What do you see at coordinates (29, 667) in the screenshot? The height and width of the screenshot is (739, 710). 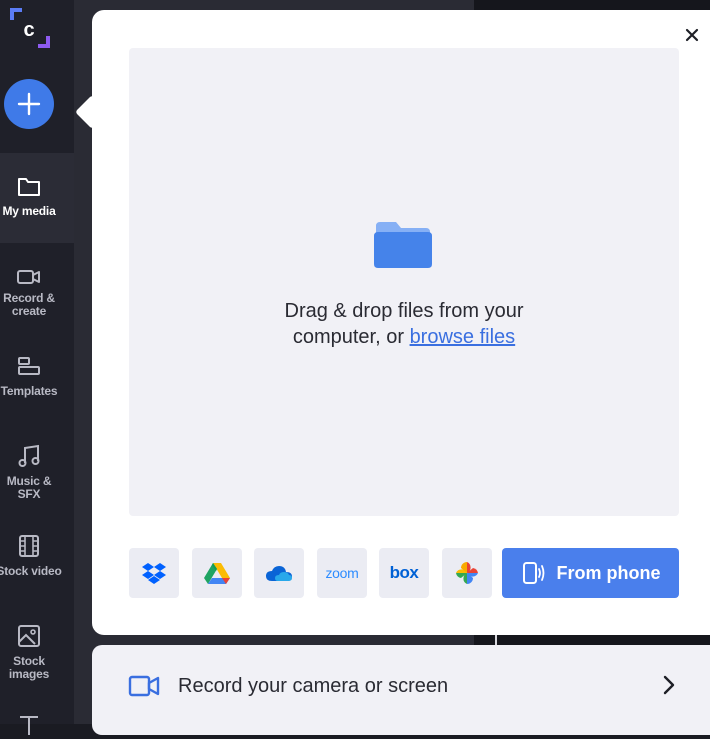 I see `sidebar-item-label: Stock images` at bounding box center [29, 667].